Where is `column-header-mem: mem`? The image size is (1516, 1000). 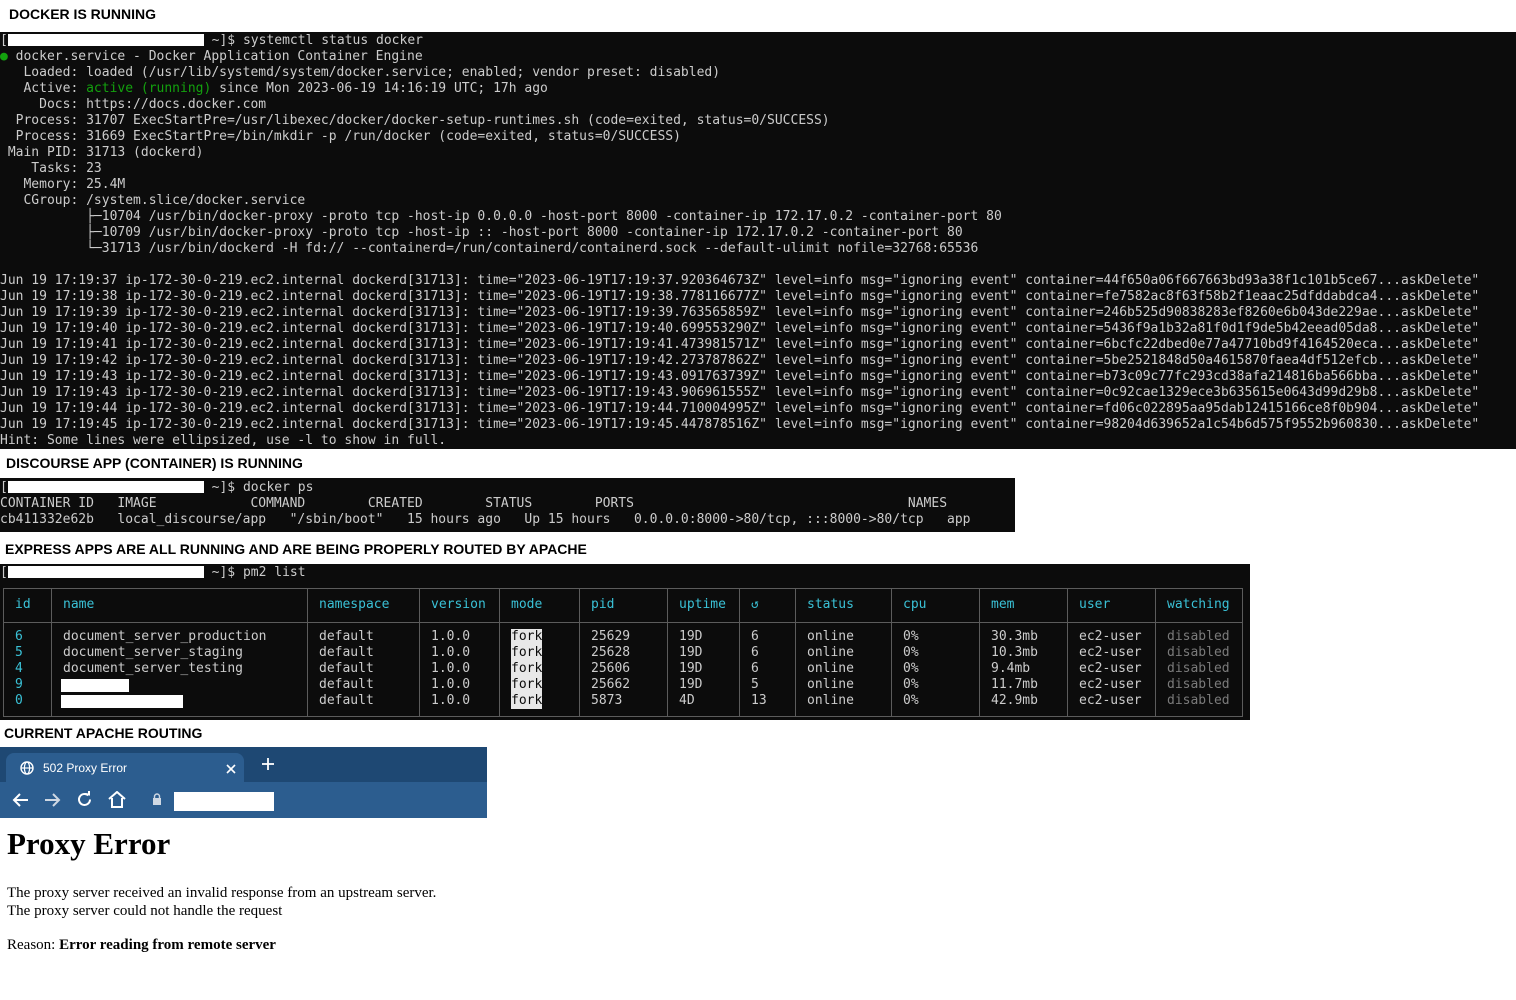
column-header-mem: mem is located at coordinates (1003, 604).